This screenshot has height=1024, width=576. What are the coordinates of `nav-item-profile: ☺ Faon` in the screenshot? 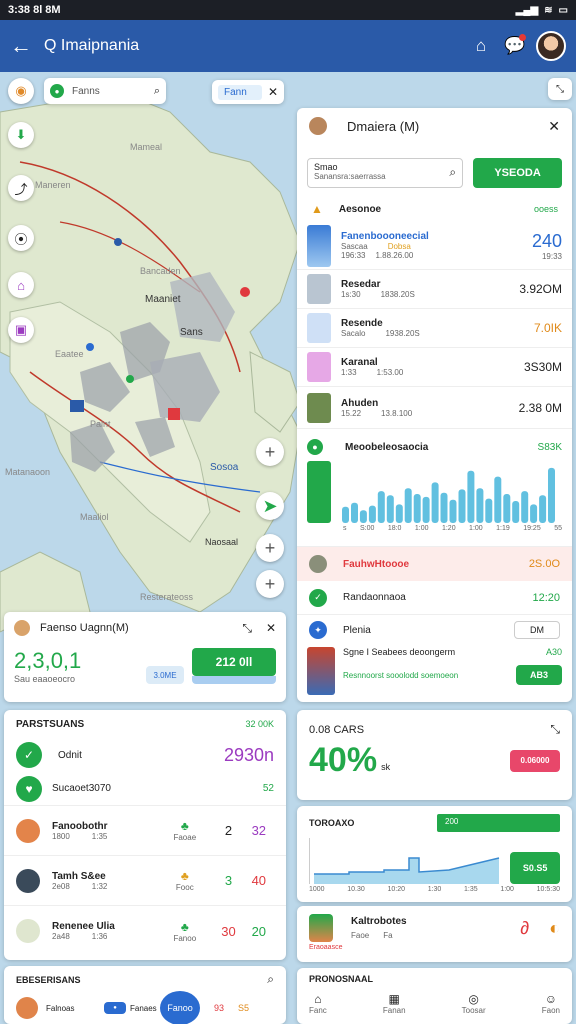 It's located at (551, 1003).